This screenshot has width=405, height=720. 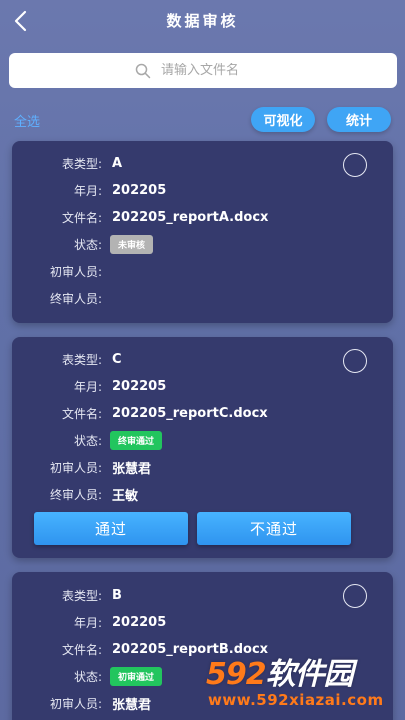 What do you see at coordinates (216, 70) in the screenshot?
I see `search-input` at bounding box center [216, 70].